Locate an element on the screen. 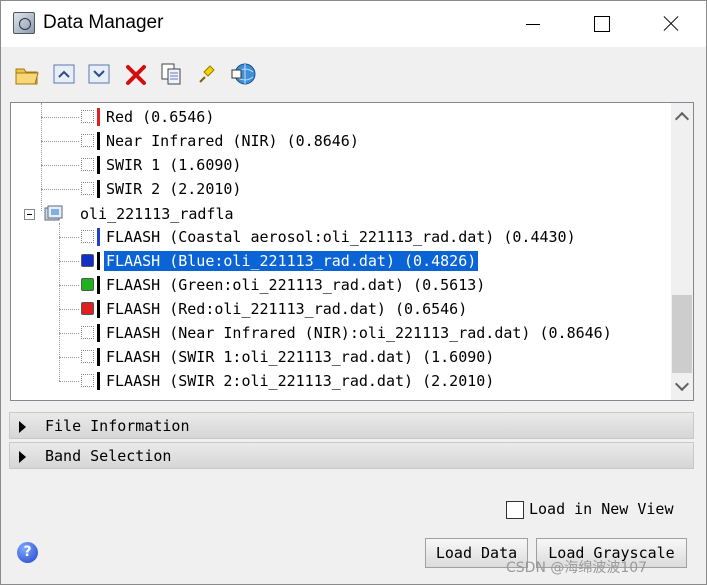 The image size is (707, 585). band-label: Near Infrared (NIR) (0.8646) is located at coordinates (232, 141).